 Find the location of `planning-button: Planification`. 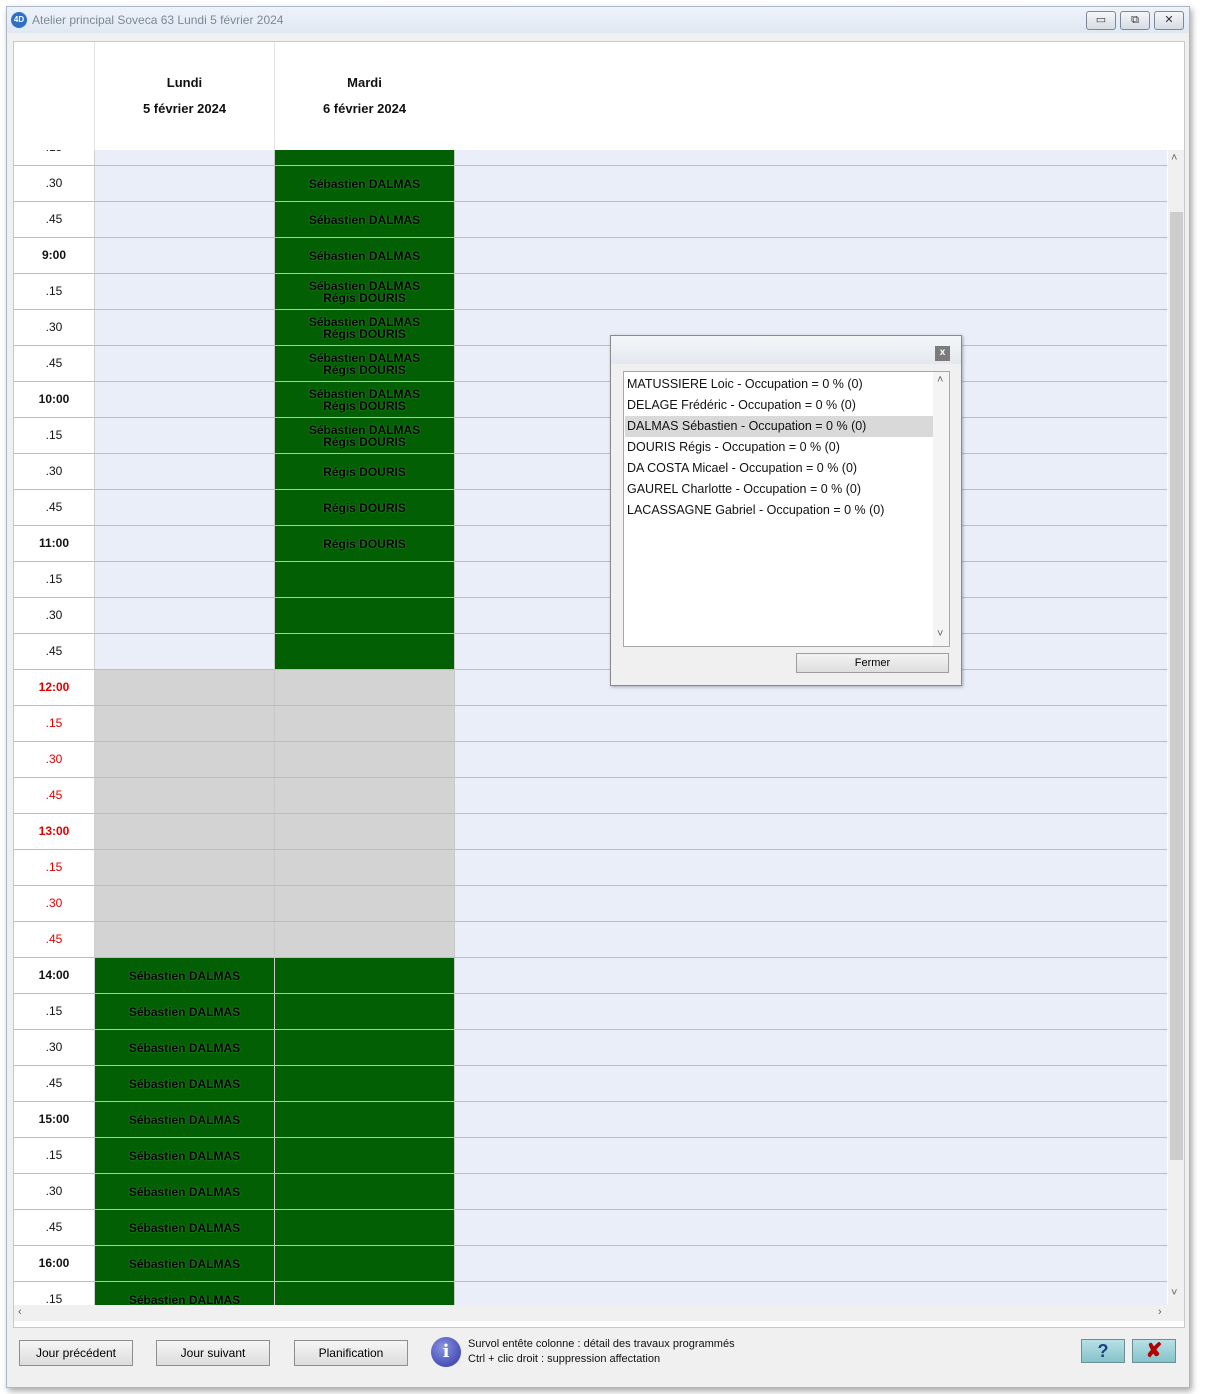

planning-button: Planification is located at coordinates (351, 1353).